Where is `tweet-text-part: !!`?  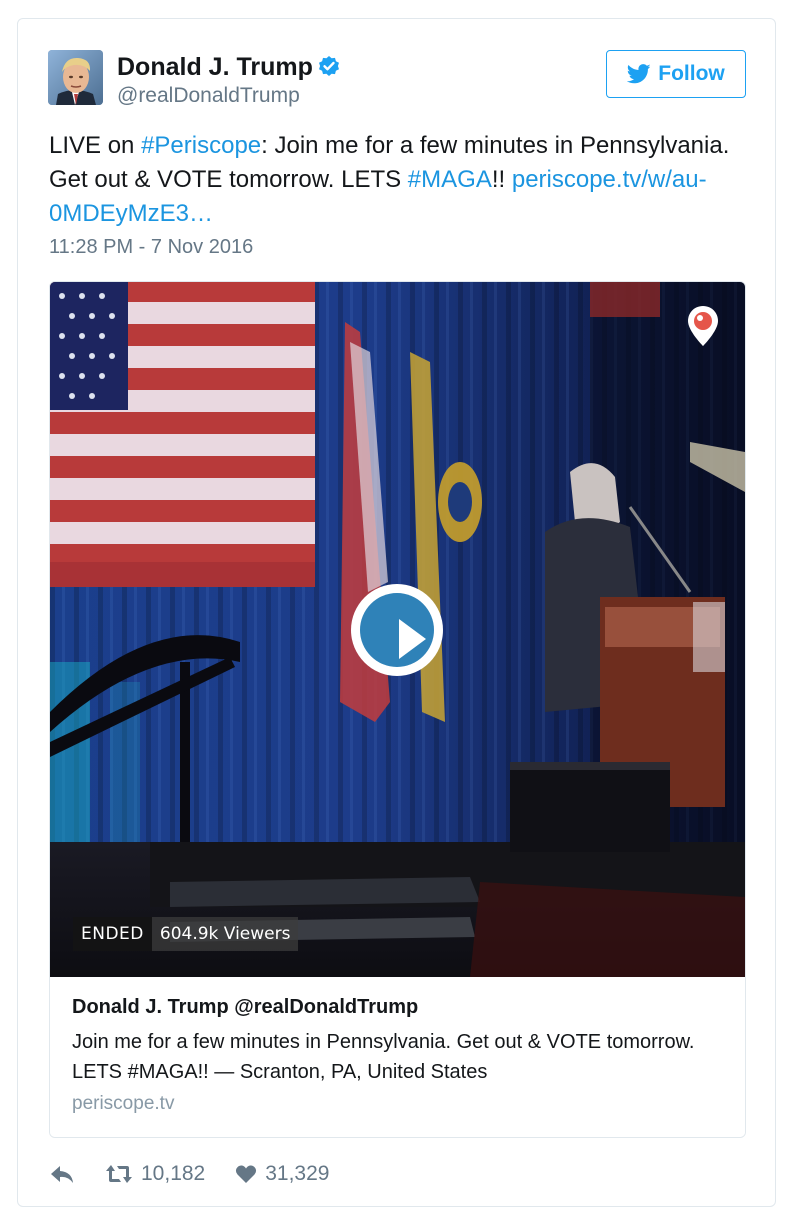 tweet-text-part: !! is located at coordinates (501, 179).